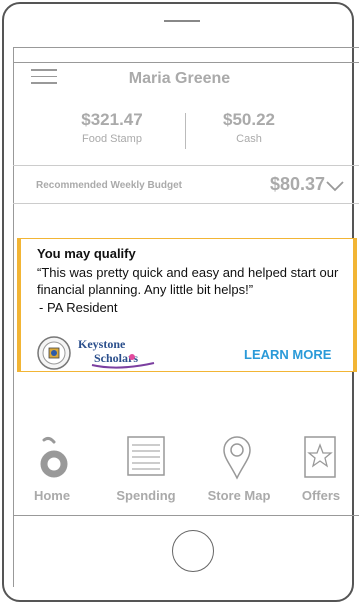 This screenshot has height=602, width=359. Describe the element at coordinates (239, 495) in the screenshot. I see `nav-store-map-label: Store Map` at that location.